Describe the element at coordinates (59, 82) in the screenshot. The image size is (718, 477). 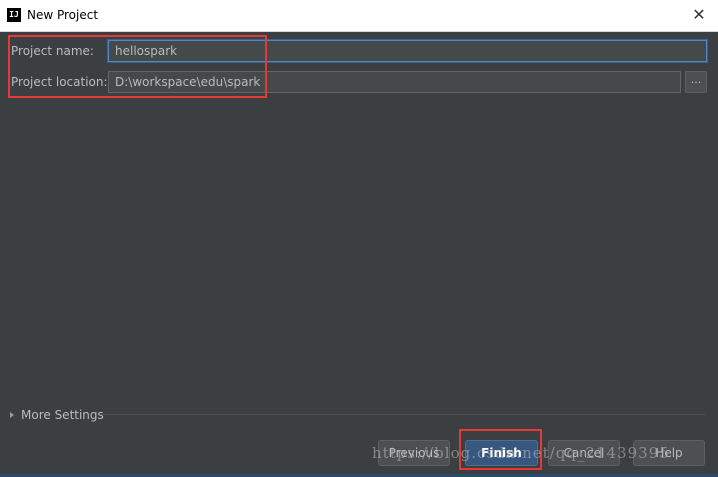
I see `project-location-label: Project location:` at that location.